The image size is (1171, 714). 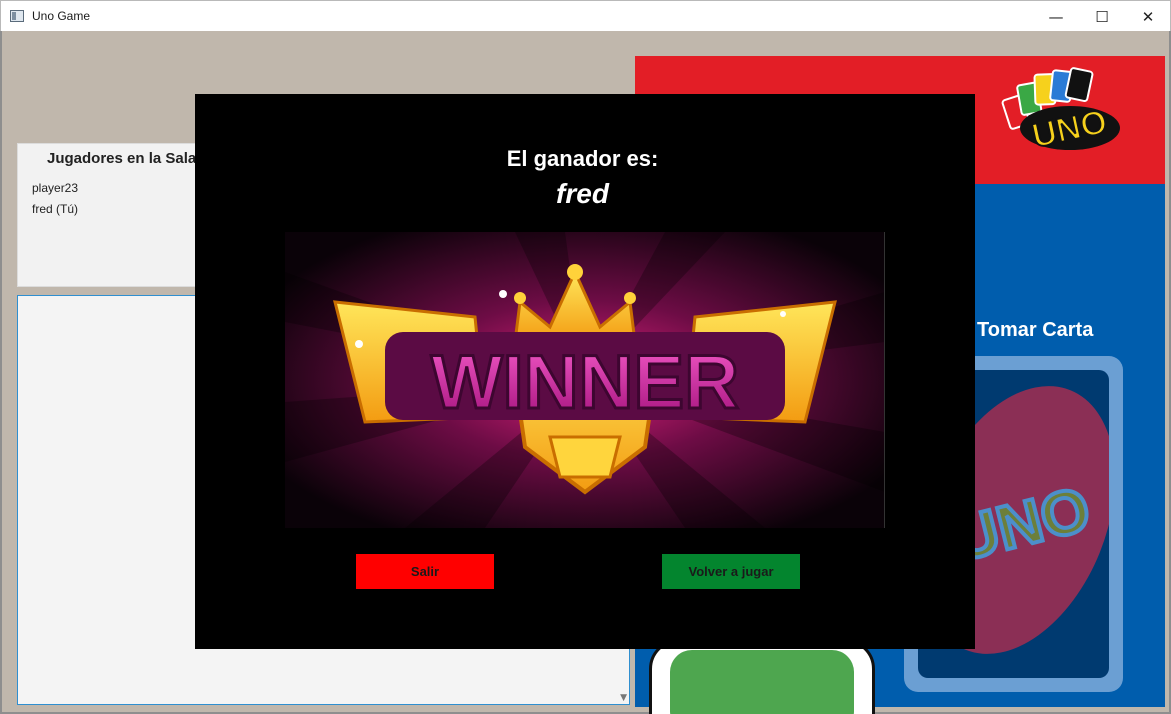 I want to click on uno-logo: UNO, so click(x=1060, y=111).